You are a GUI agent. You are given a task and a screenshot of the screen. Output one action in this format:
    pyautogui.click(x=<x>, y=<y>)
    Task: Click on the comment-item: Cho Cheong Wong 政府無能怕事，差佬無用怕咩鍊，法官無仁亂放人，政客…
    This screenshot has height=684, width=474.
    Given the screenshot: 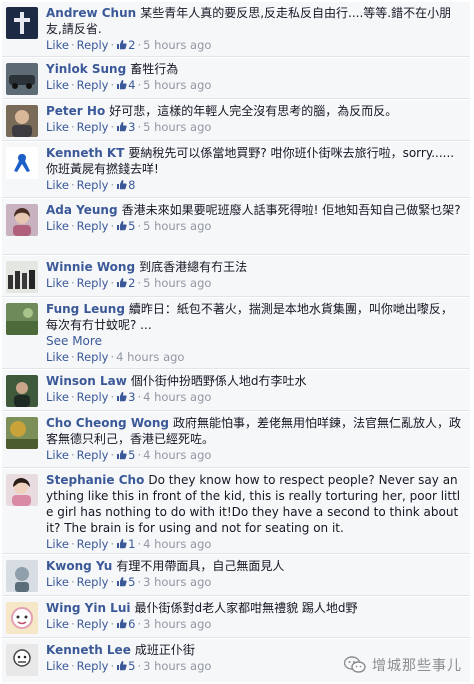 What is the action you would take?
    pyautogui.click(x=236, y=440)
    